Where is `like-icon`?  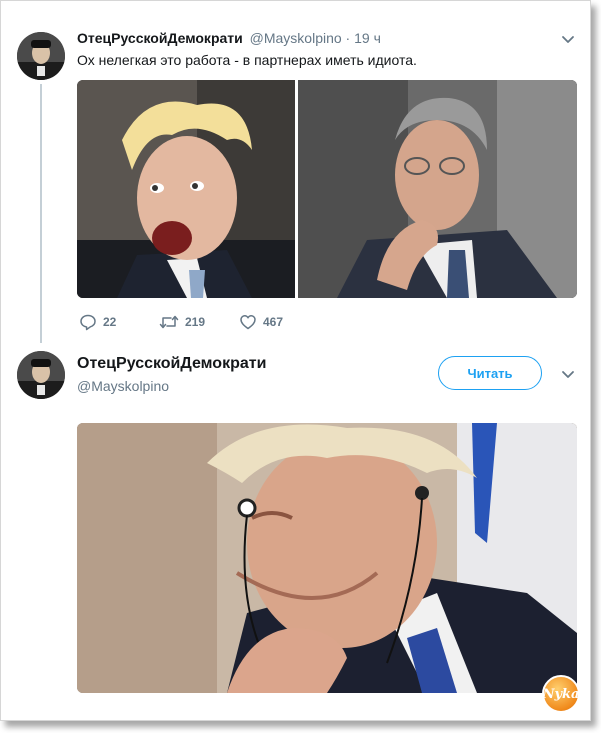
like-icon is located at coordinates (248, 322).